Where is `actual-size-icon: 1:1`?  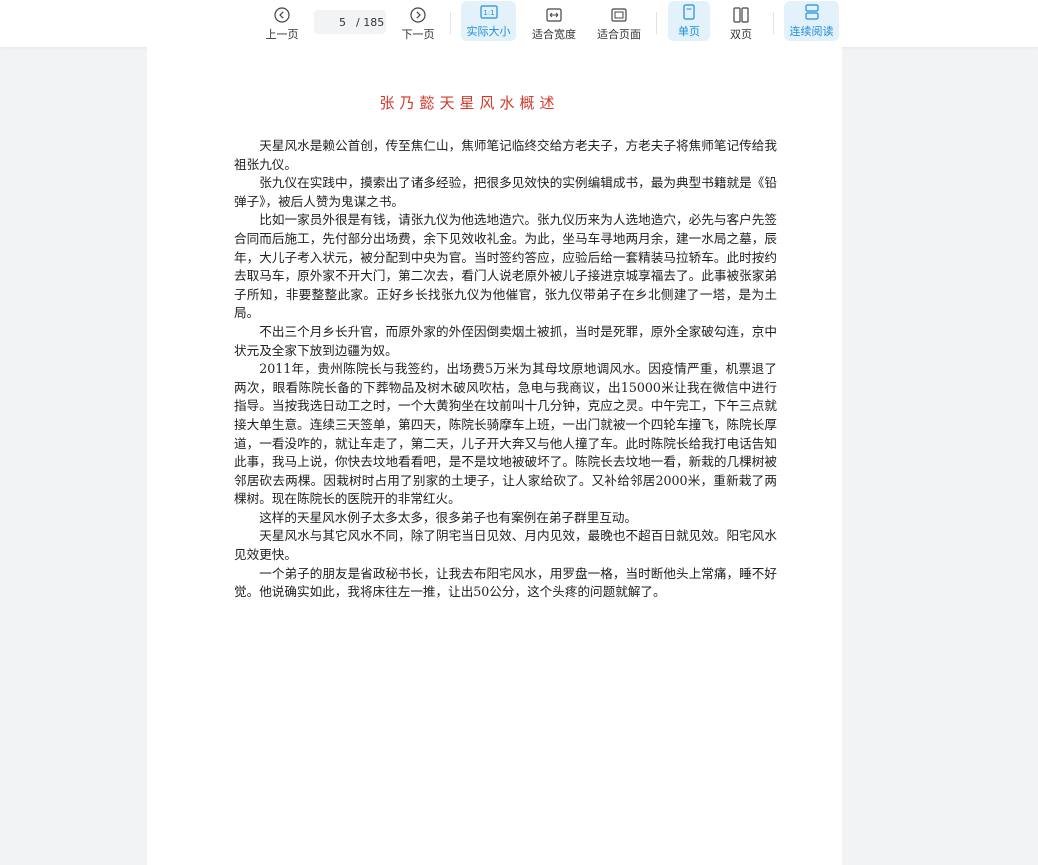 actual-size-icon: 1:1 is located at coordinates (488, 12).